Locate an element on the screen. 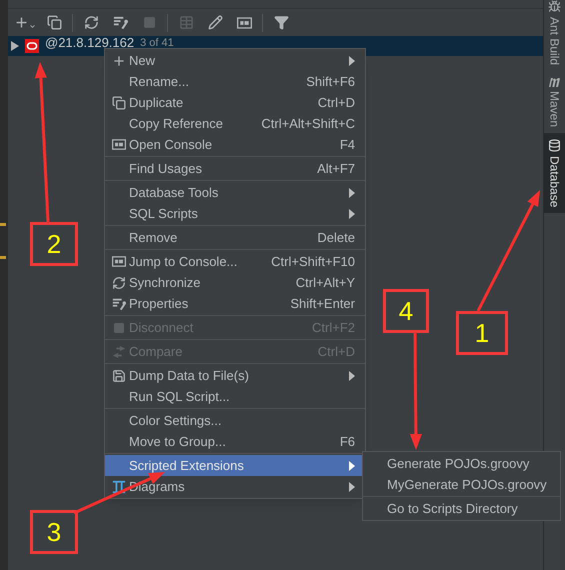 Image resolution: width=565 pixels, height=570 pixels. database-logo-icon is located at coordinates (32, 46).